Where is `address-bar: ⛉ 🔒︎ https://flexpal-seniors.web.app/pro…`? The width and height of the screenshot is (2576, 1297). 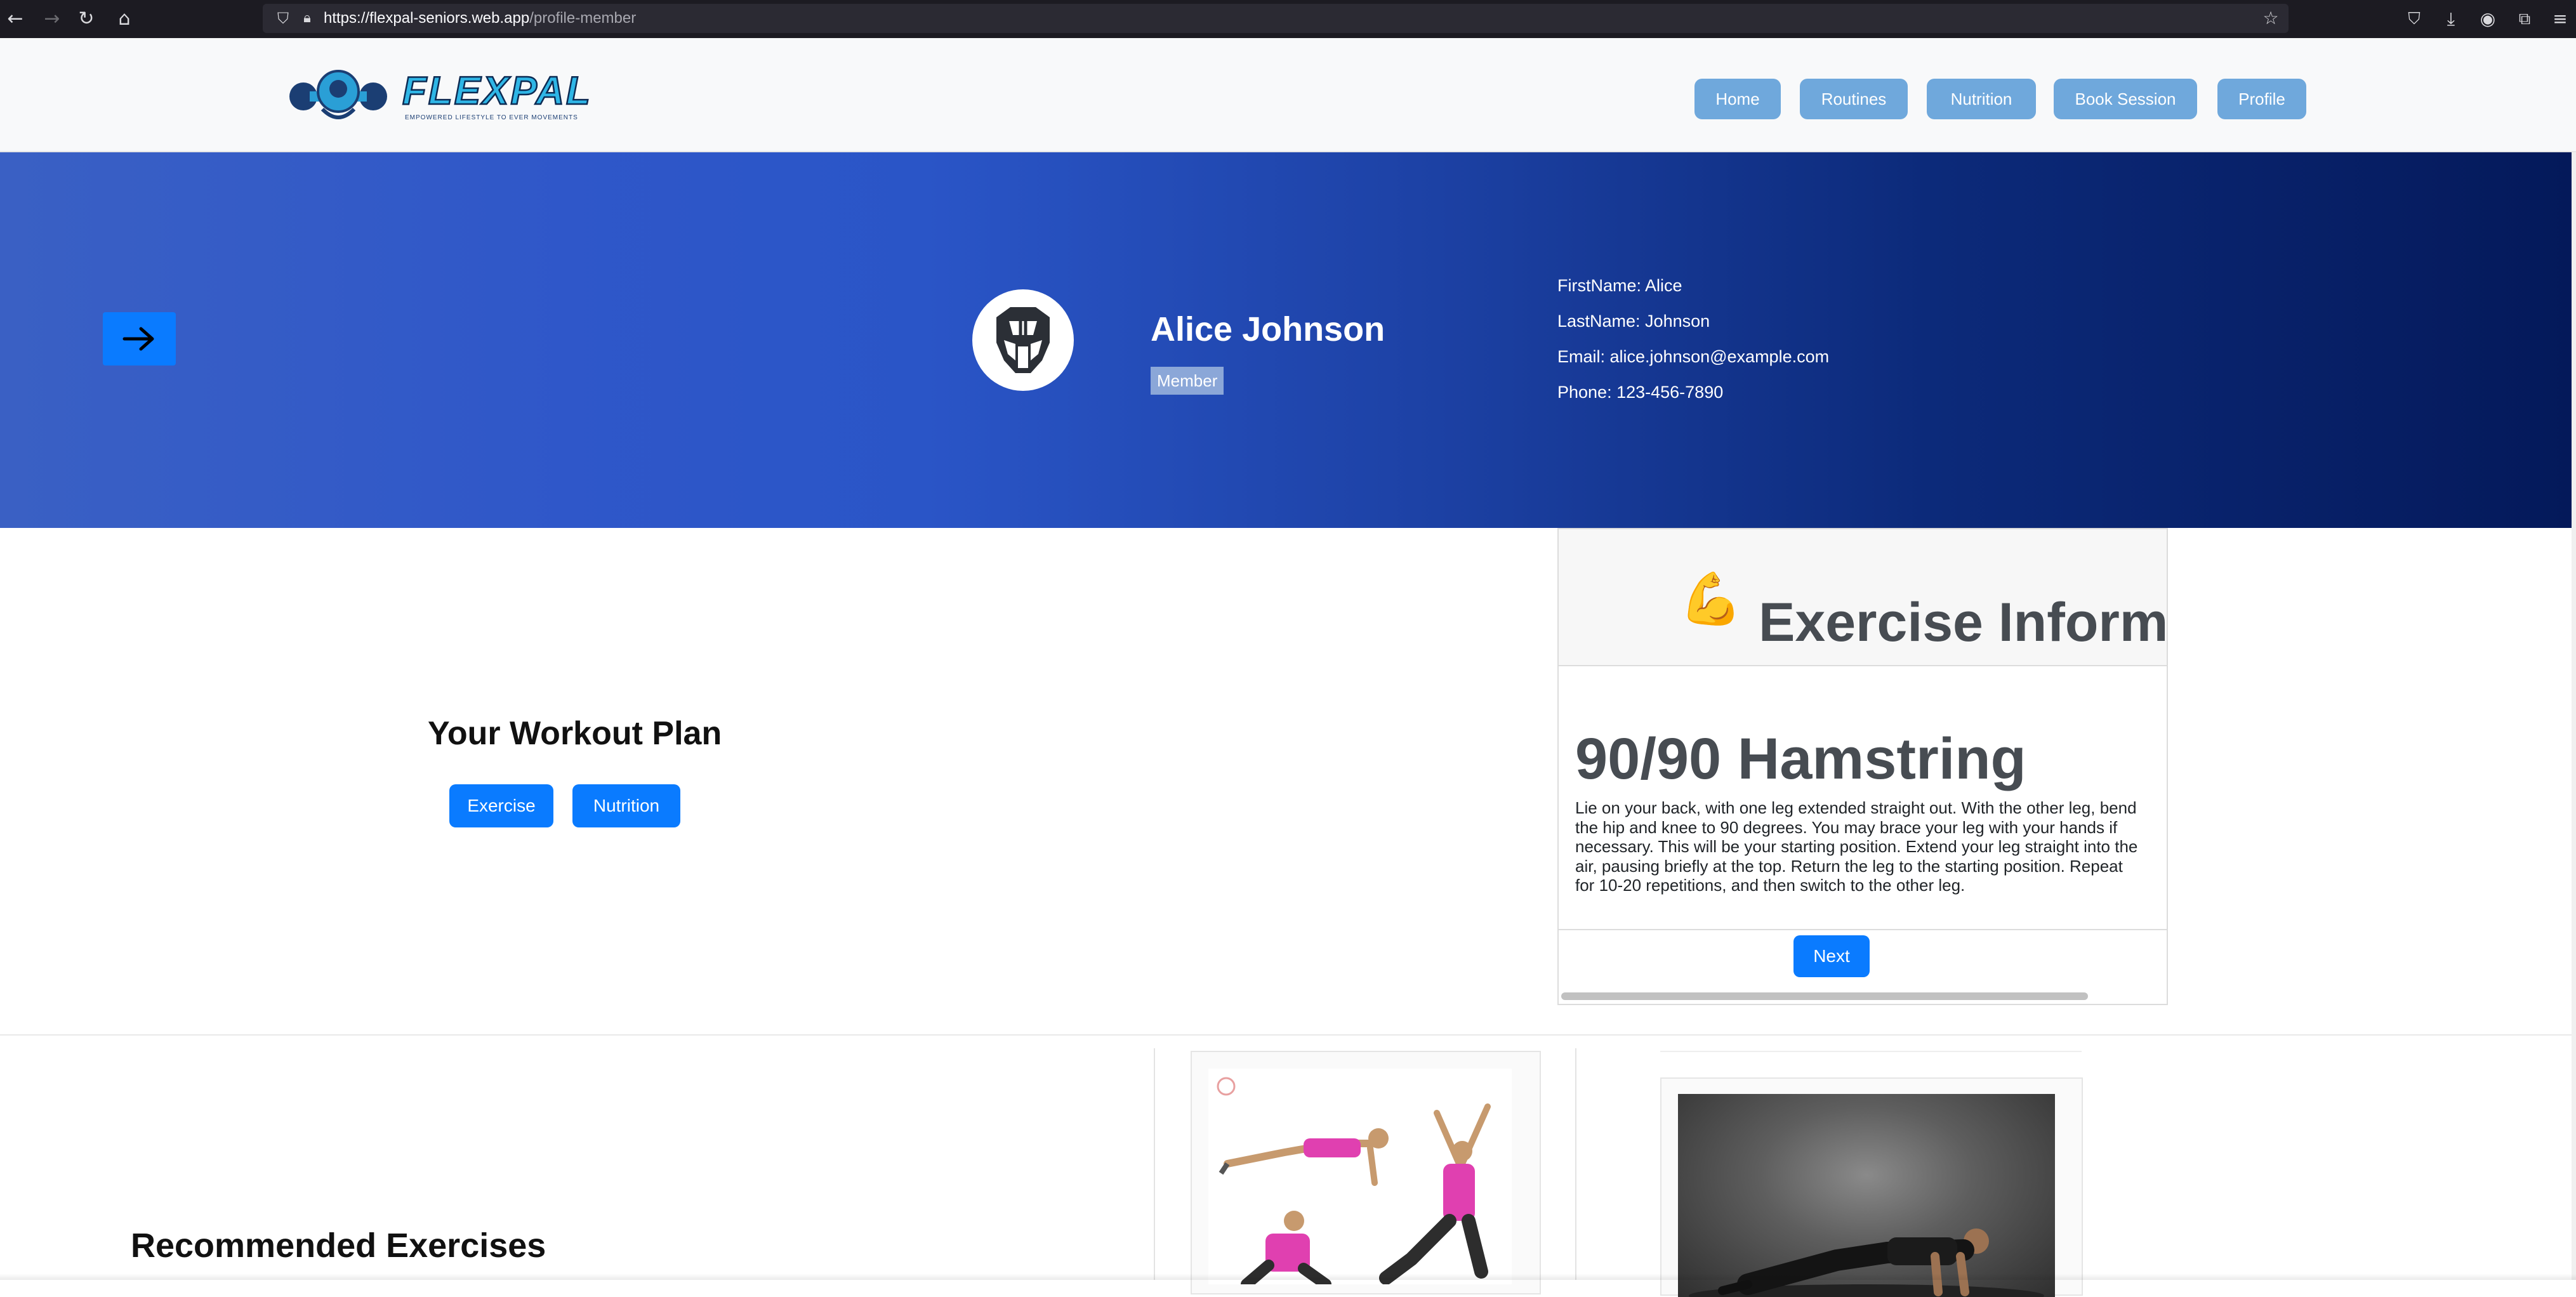 address-bar: ⛉ 🔒︎ https://flexpal-seniors.web.app/pro… is located at coordinates (1276, 18).